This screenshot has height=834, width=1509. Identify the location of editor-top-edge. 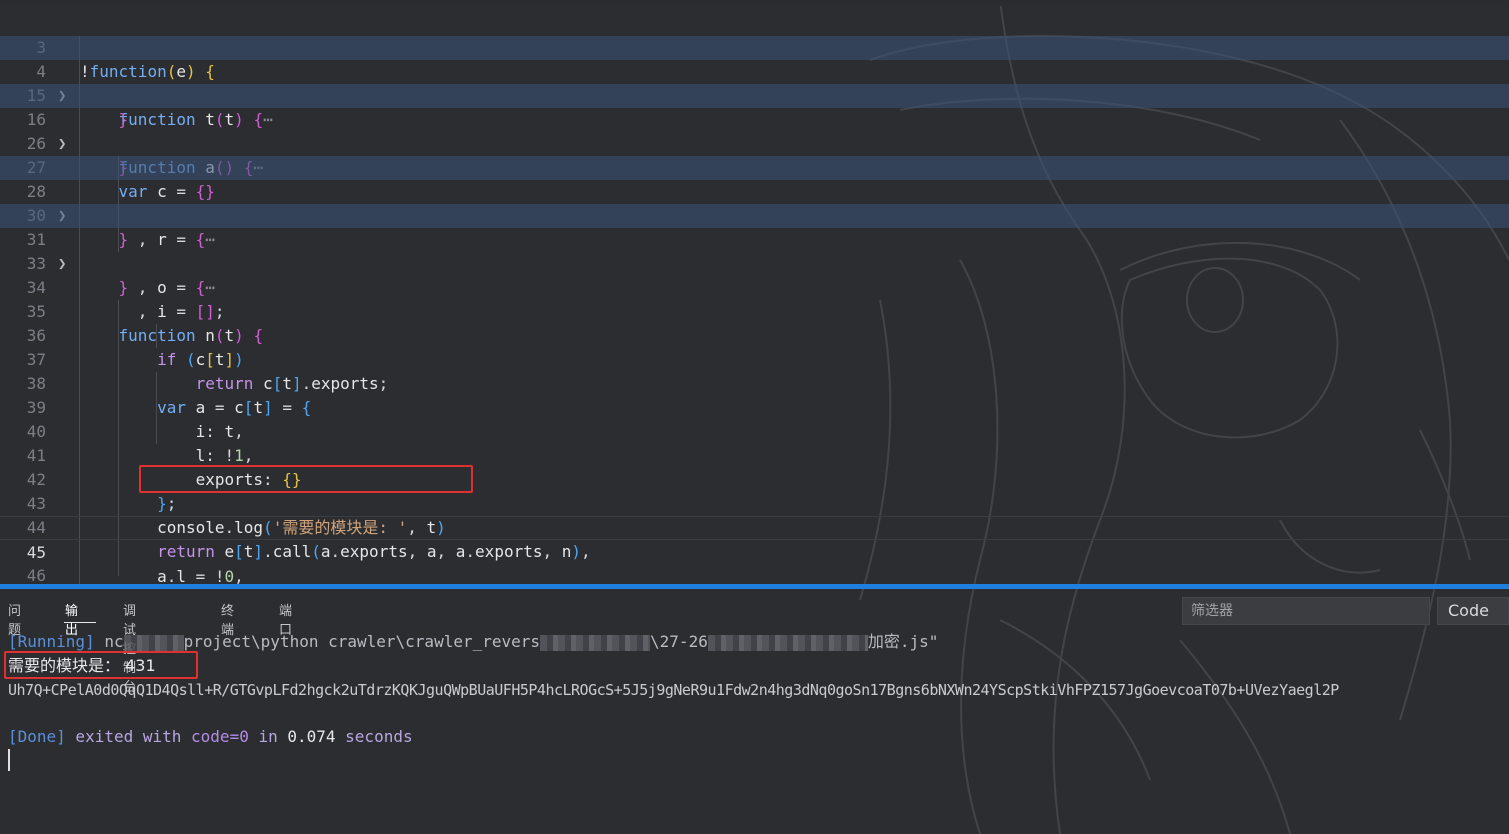
(754, 3).